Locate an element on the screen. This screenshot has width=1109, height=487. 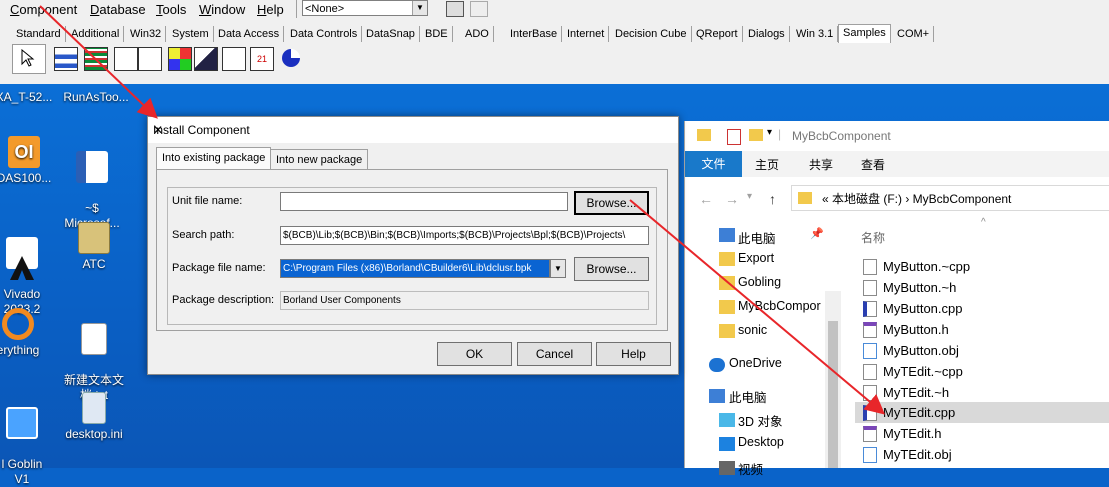
annotation-arrow-menu-to-dialog is located at coordinates (98, 62).